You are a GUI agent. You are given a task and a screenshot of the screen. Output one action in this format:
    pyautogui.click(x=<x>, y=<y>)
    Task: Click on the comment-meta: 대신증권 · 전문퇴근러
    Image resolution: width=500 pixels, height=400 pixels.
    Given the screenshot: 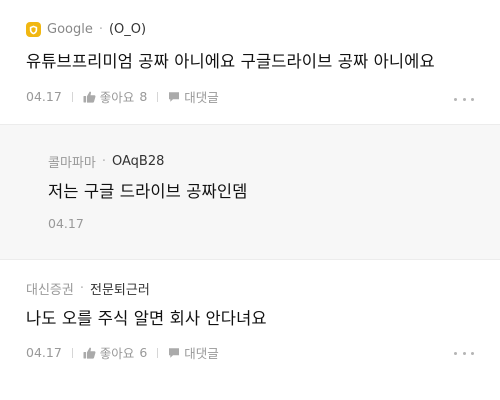 What is the action you would take?
    pyautogui.click(x=88, y=288)
    